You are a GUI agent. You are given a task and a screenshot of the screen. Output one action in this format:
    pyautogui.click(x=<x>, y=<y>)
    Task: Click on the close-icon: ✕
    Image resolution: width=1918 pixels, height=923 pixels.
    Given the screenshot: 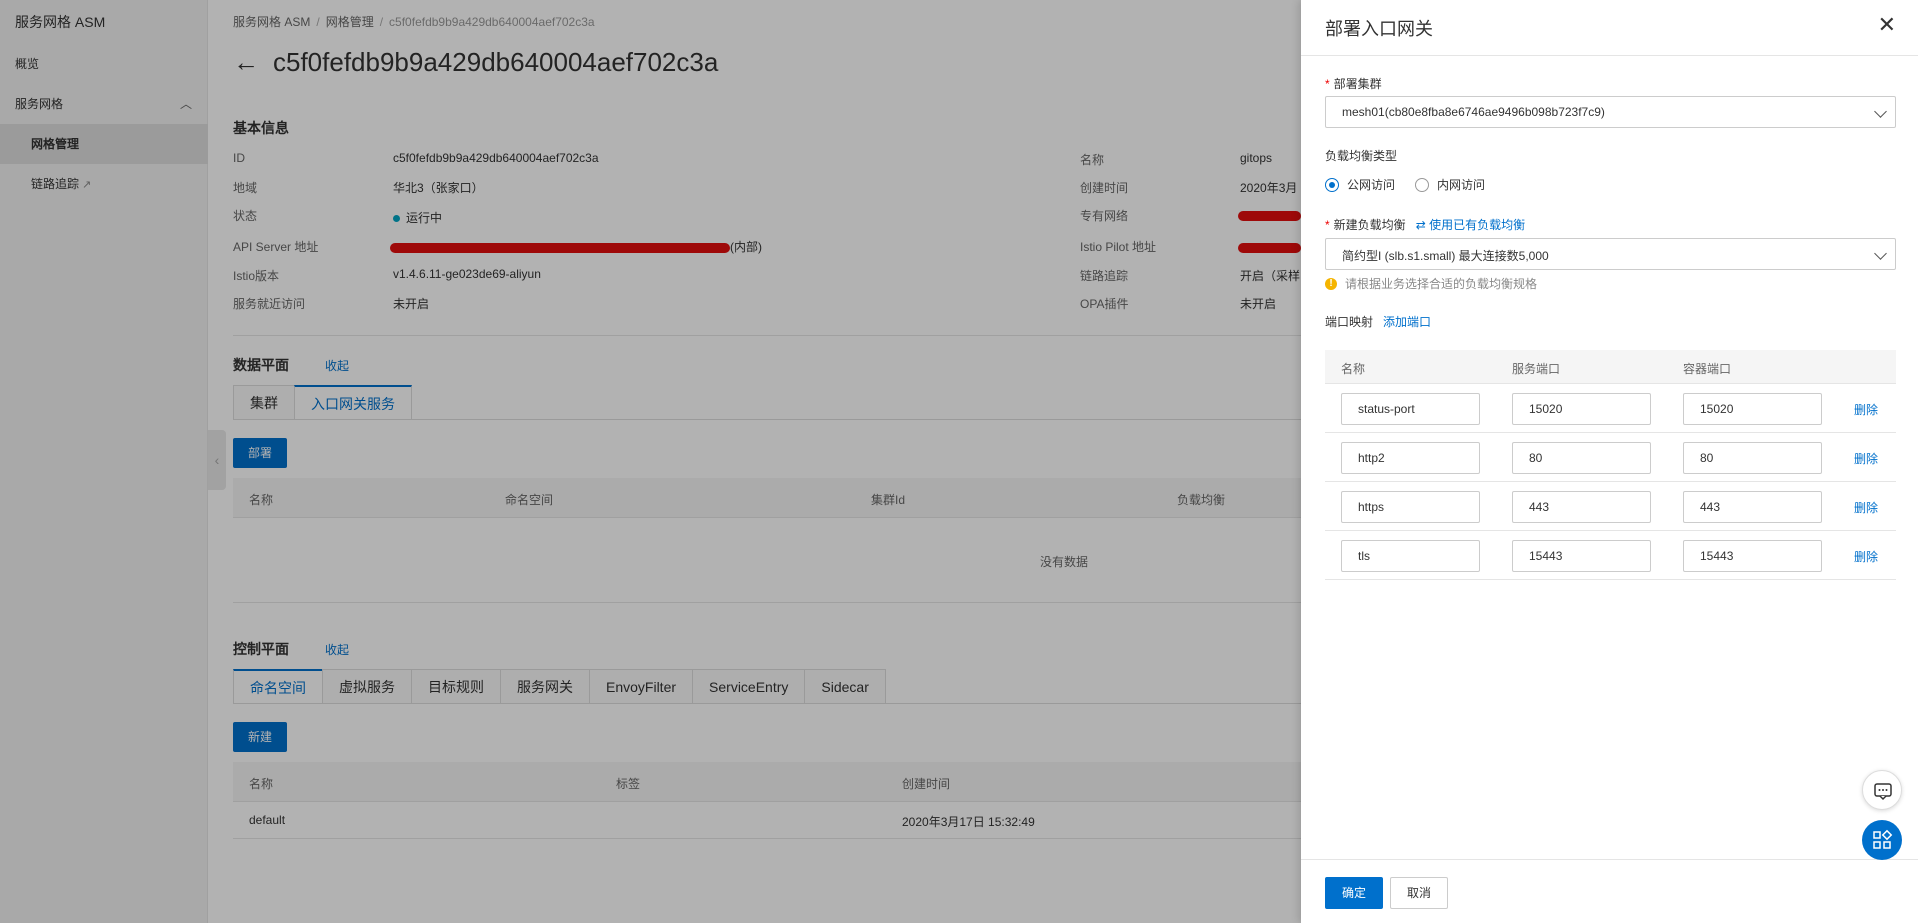 What is the action you would take?
    pyautogui.click(x=1887, y=25)
    